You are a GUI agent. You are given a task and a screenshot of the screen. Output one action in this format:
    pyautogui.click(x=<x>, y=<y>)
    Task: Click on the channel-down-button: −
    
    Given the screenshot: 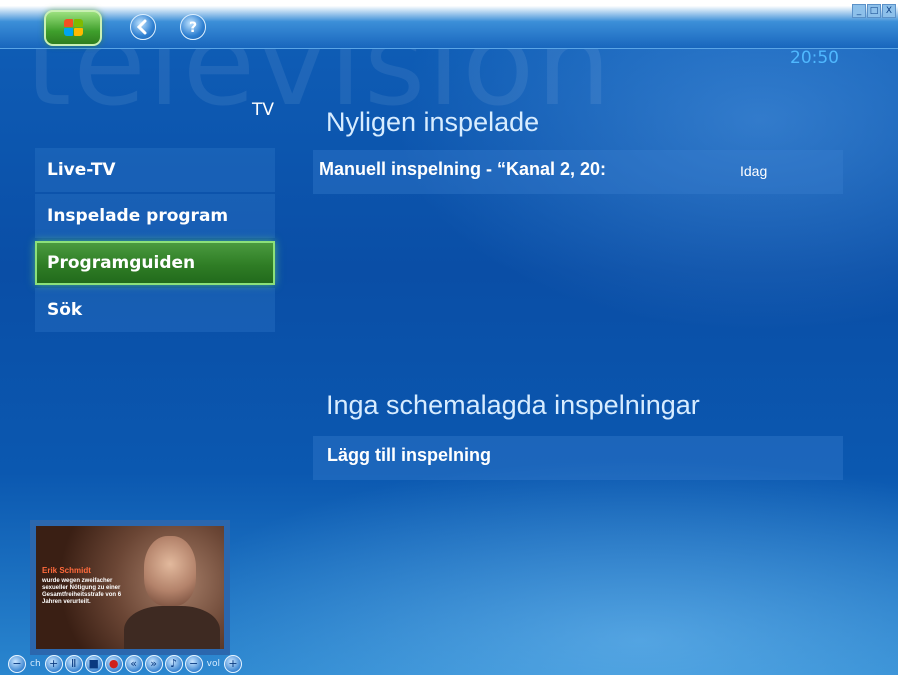 What is the action you would take?
    pyautogui.click(x=17, y=664)
    